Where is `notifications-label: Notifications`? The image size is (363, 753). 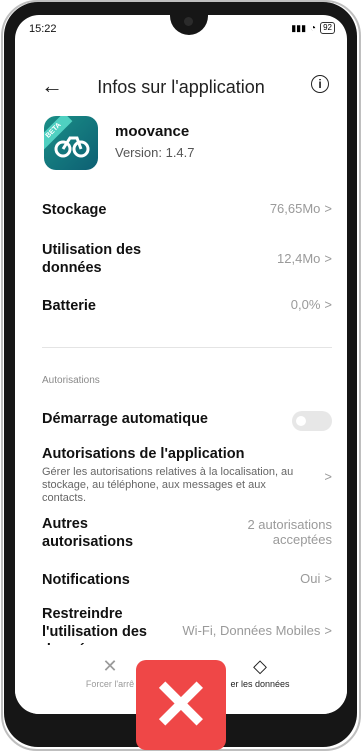
notifications-label: Notifications is located at coordinates (86, 580).